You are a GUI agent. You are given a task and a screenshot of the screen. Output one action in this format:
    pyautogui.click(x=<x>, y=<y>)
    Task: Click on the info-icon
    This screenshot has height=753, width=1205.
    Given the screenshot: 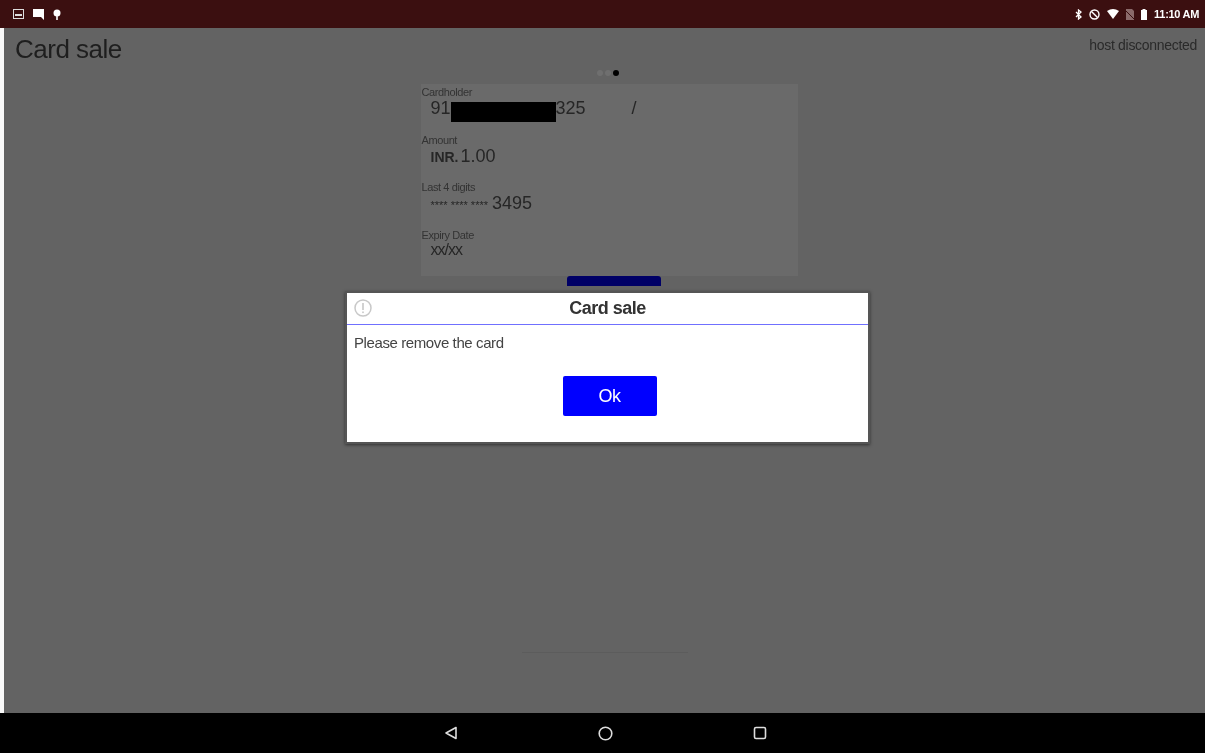 What is the action you would take?
    pyautogui.click(x=363, y=308)
    